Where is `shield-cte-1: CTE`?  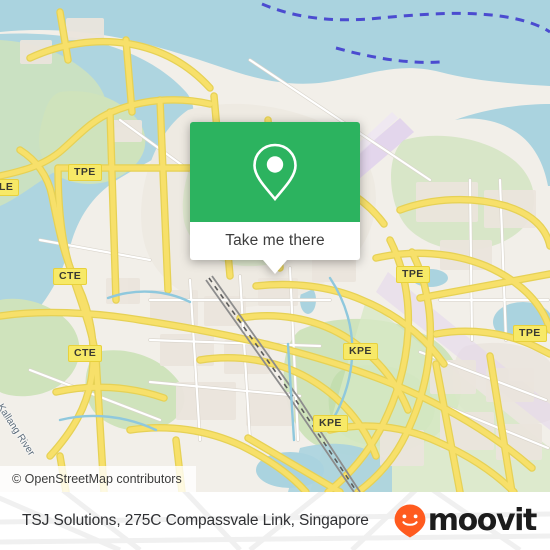
shield-cte-1: CTE is located at coordinates (70, 276).